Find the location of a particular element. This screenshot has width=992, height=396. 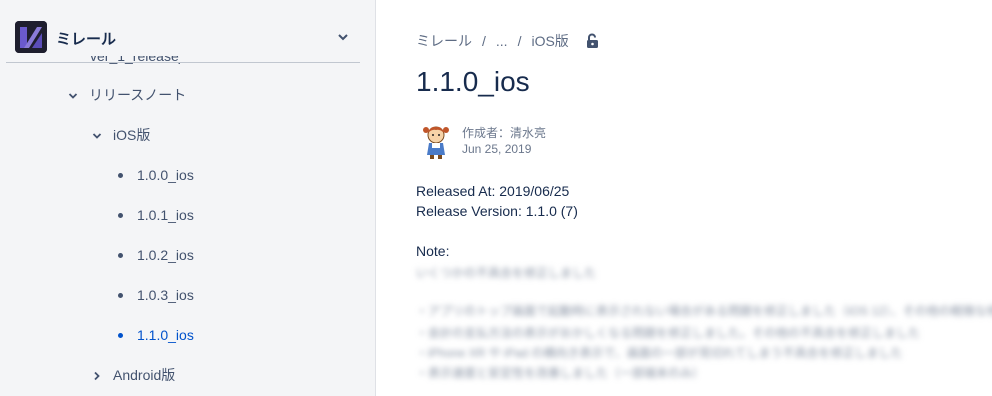

blurred-note-line: ・表示速度と安定性を改善しました（一部端末のみ） is located at coordinates (560, 373).